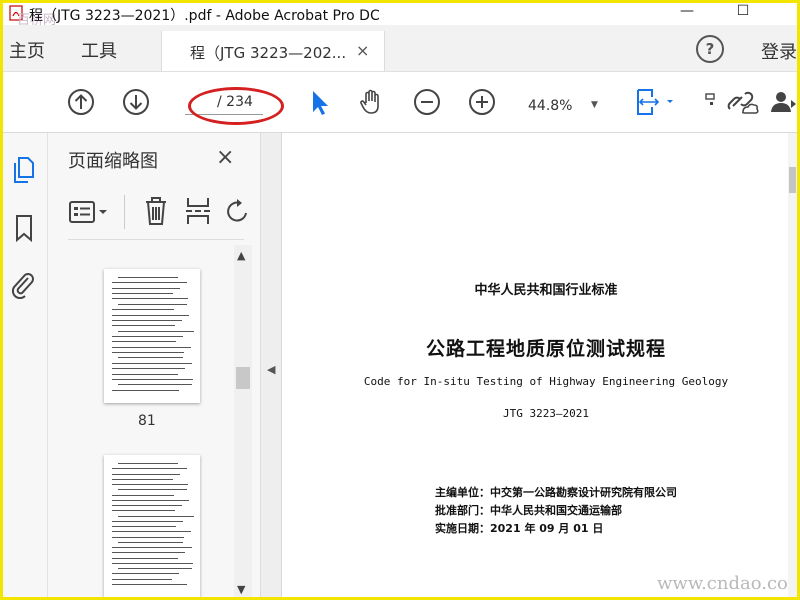 Image resolution: width=800 pixels, height=600 pixels. Describe the element at coordinates (147, 421) in the screenshot. I see `thumbnail-page-number: 81` at that location.